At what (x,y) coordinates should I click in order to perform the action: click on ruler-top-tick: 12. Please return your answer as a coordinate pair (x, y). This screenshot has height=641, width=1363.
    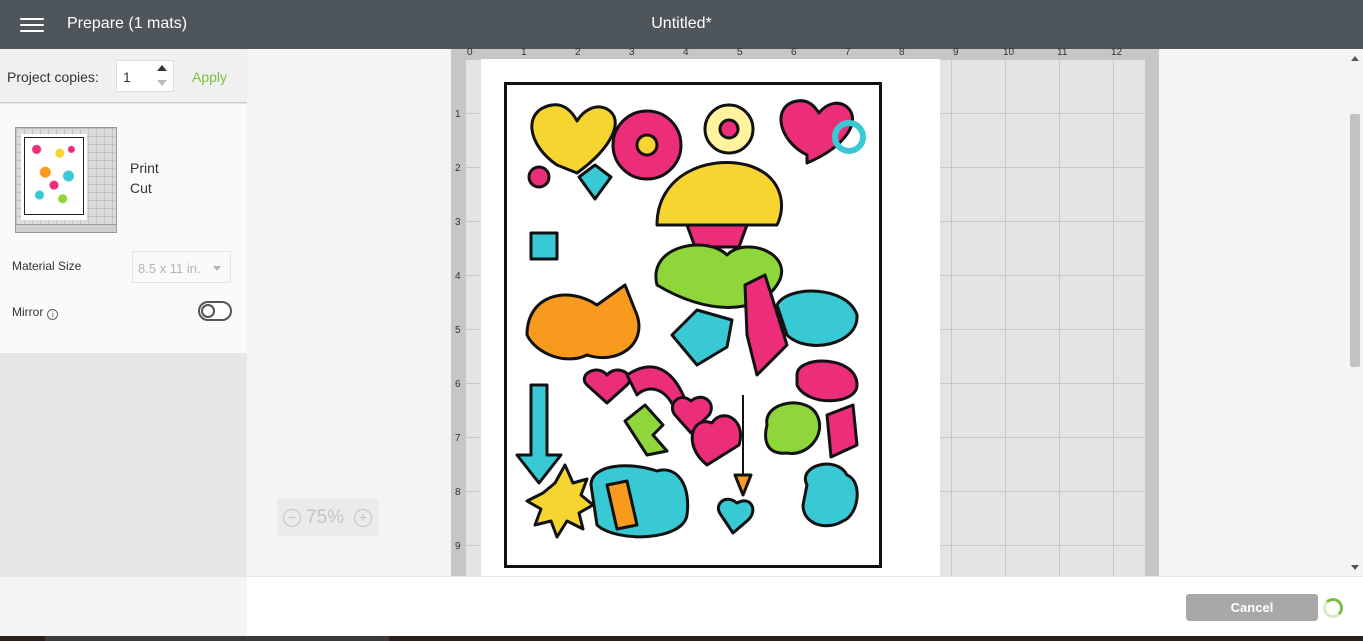
    Looking at the image, I should click on (1117, 52).